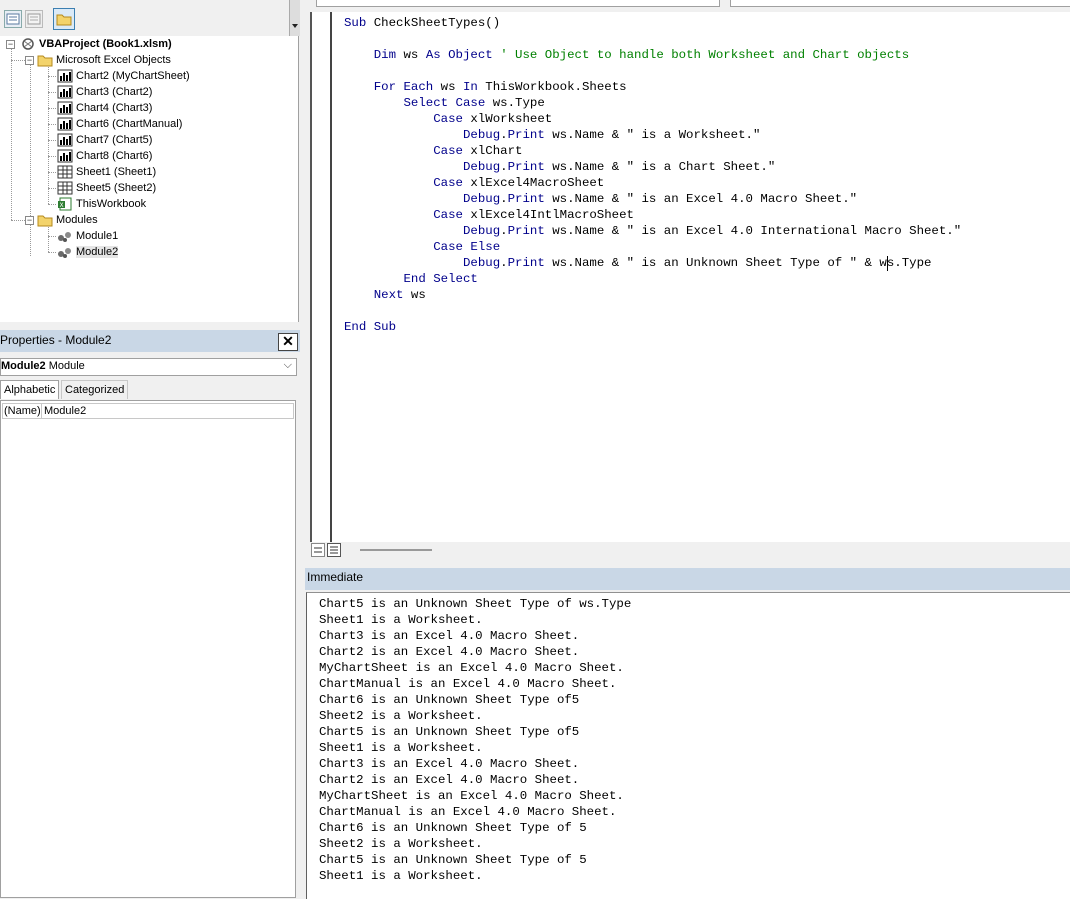  I want to click on properties-object-select: Module2 Module ⌵, so click(148, 367).